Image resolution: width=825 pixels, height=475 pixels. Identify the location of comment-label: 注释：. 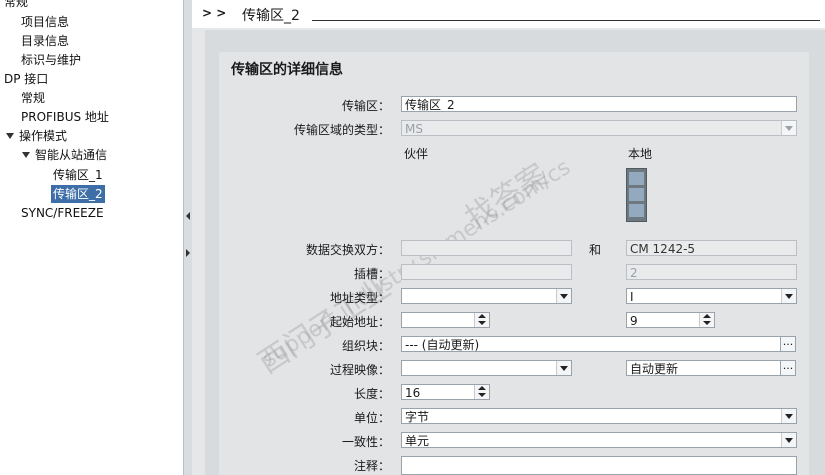
(371, 466).